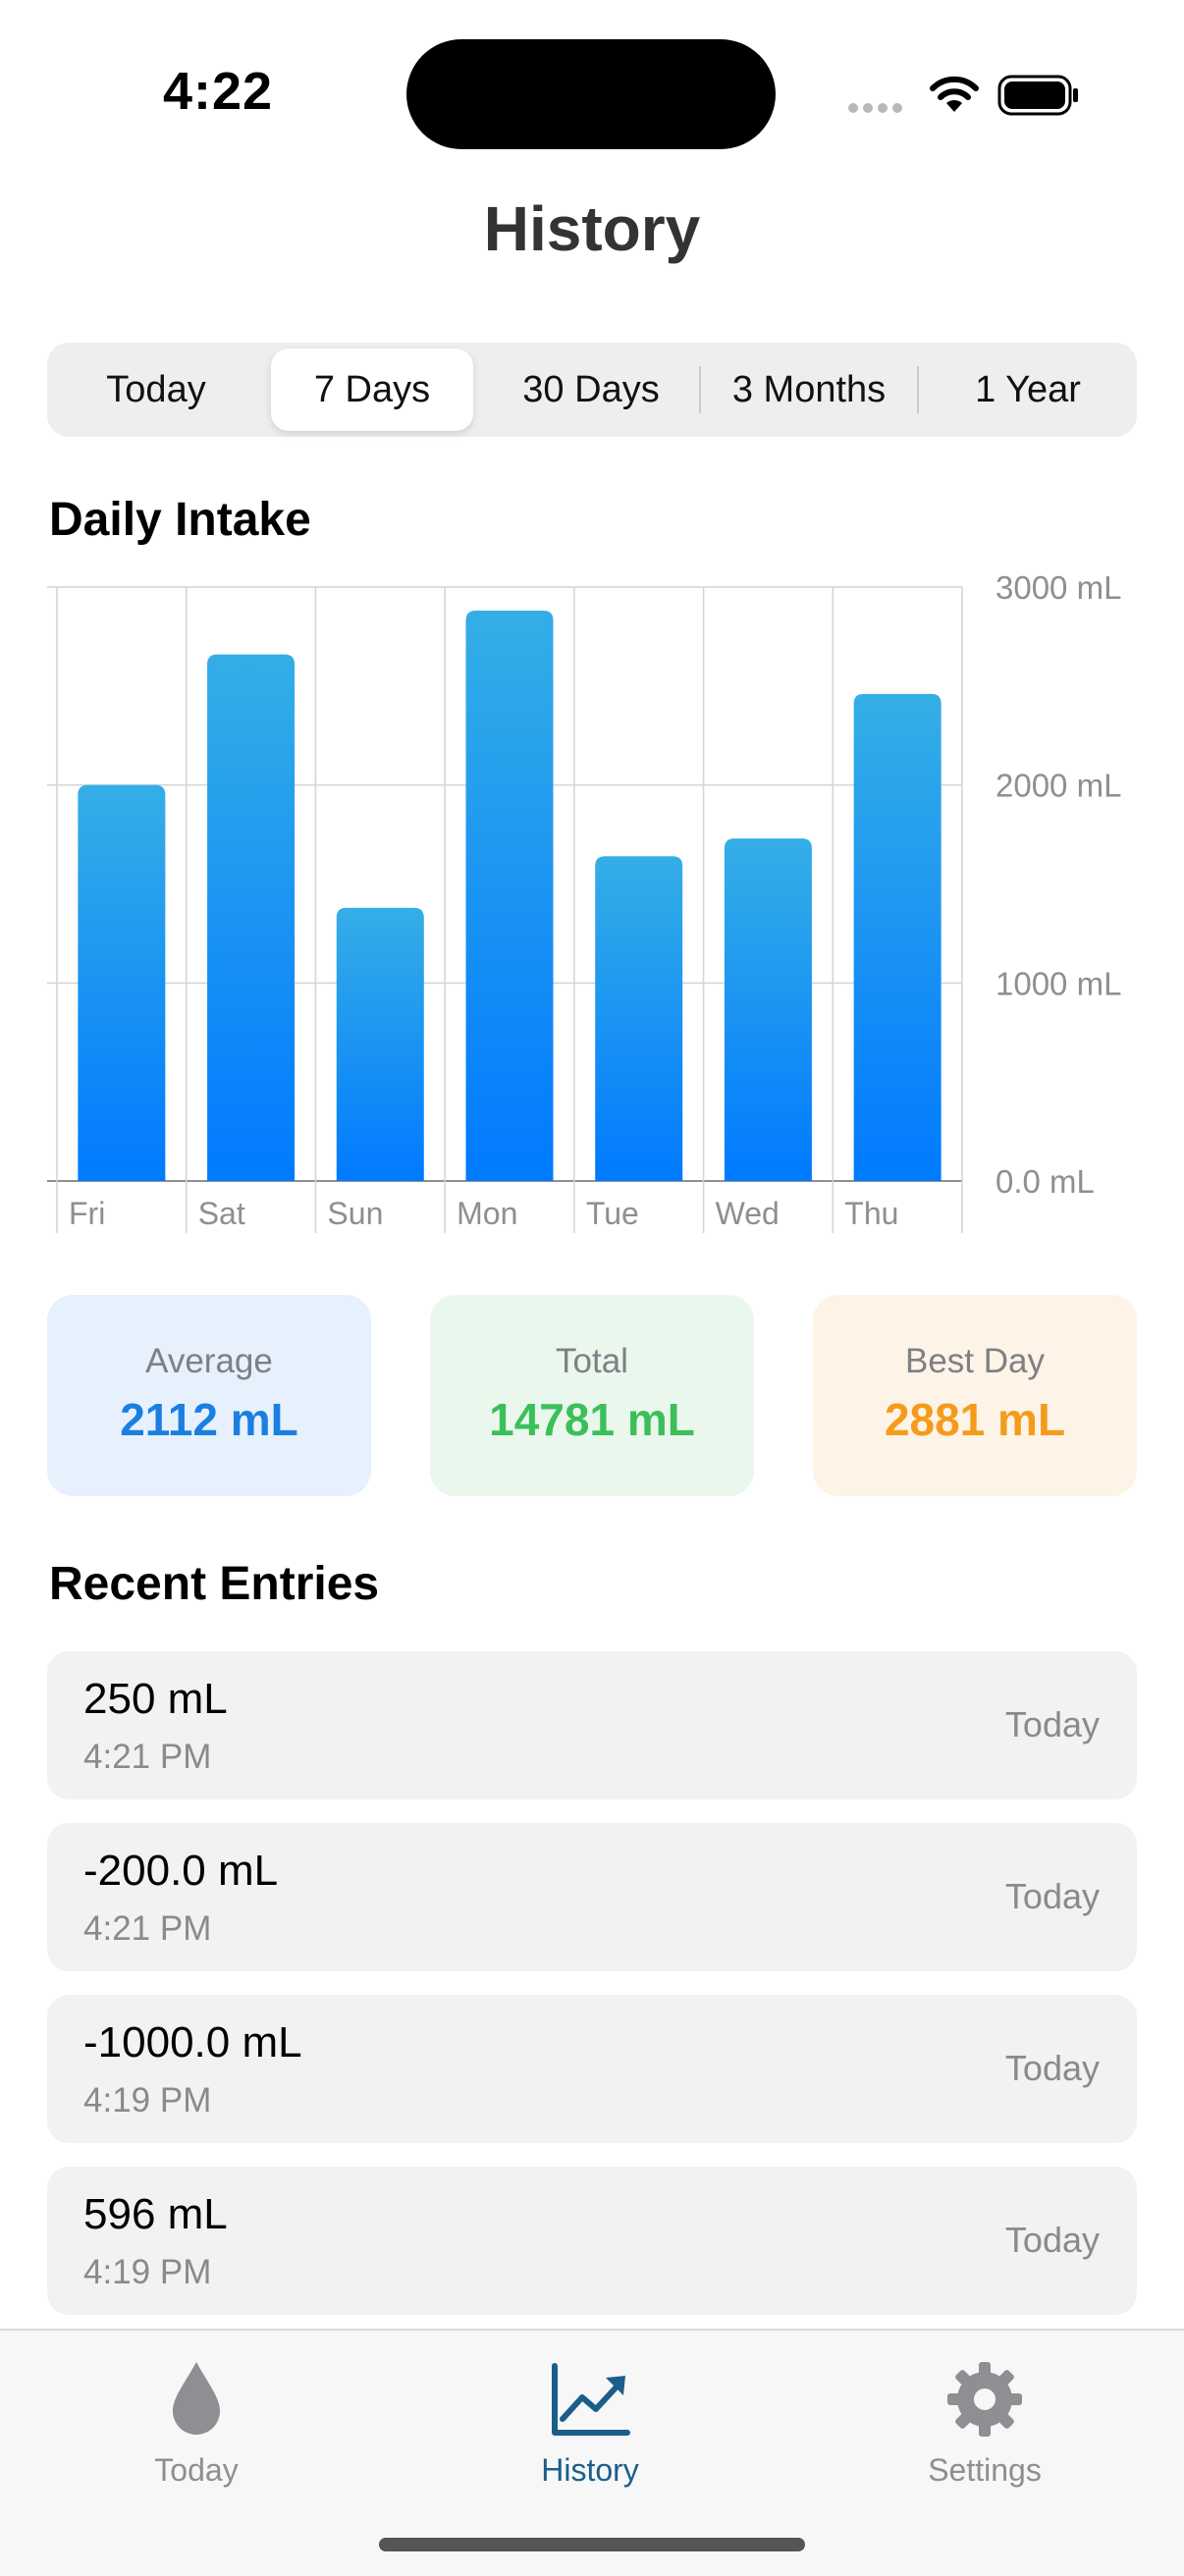  I want to click on entry-amount: -200.0 mL, so click(181, 1871).